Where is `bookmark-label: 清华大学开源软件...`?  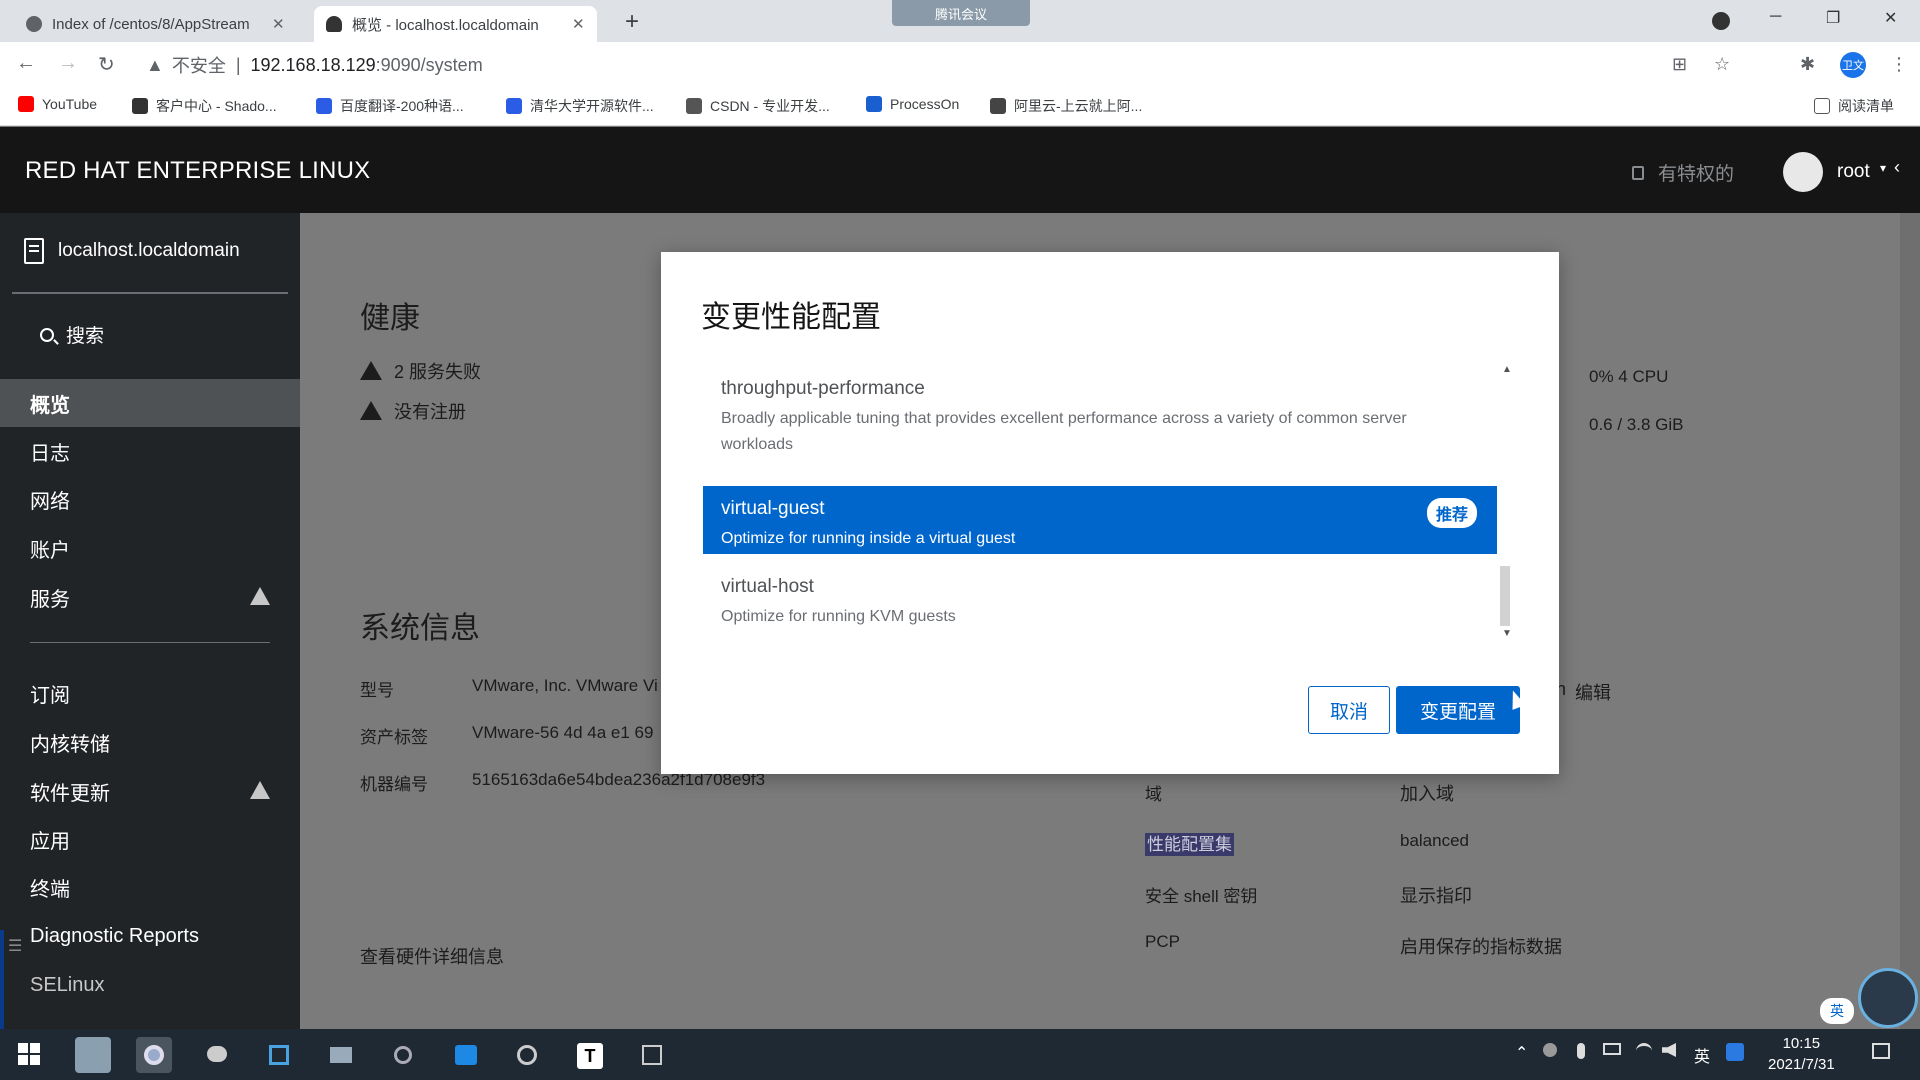
bookmark-label: 清华大学开源软件... is located at coordinates (592, 106).